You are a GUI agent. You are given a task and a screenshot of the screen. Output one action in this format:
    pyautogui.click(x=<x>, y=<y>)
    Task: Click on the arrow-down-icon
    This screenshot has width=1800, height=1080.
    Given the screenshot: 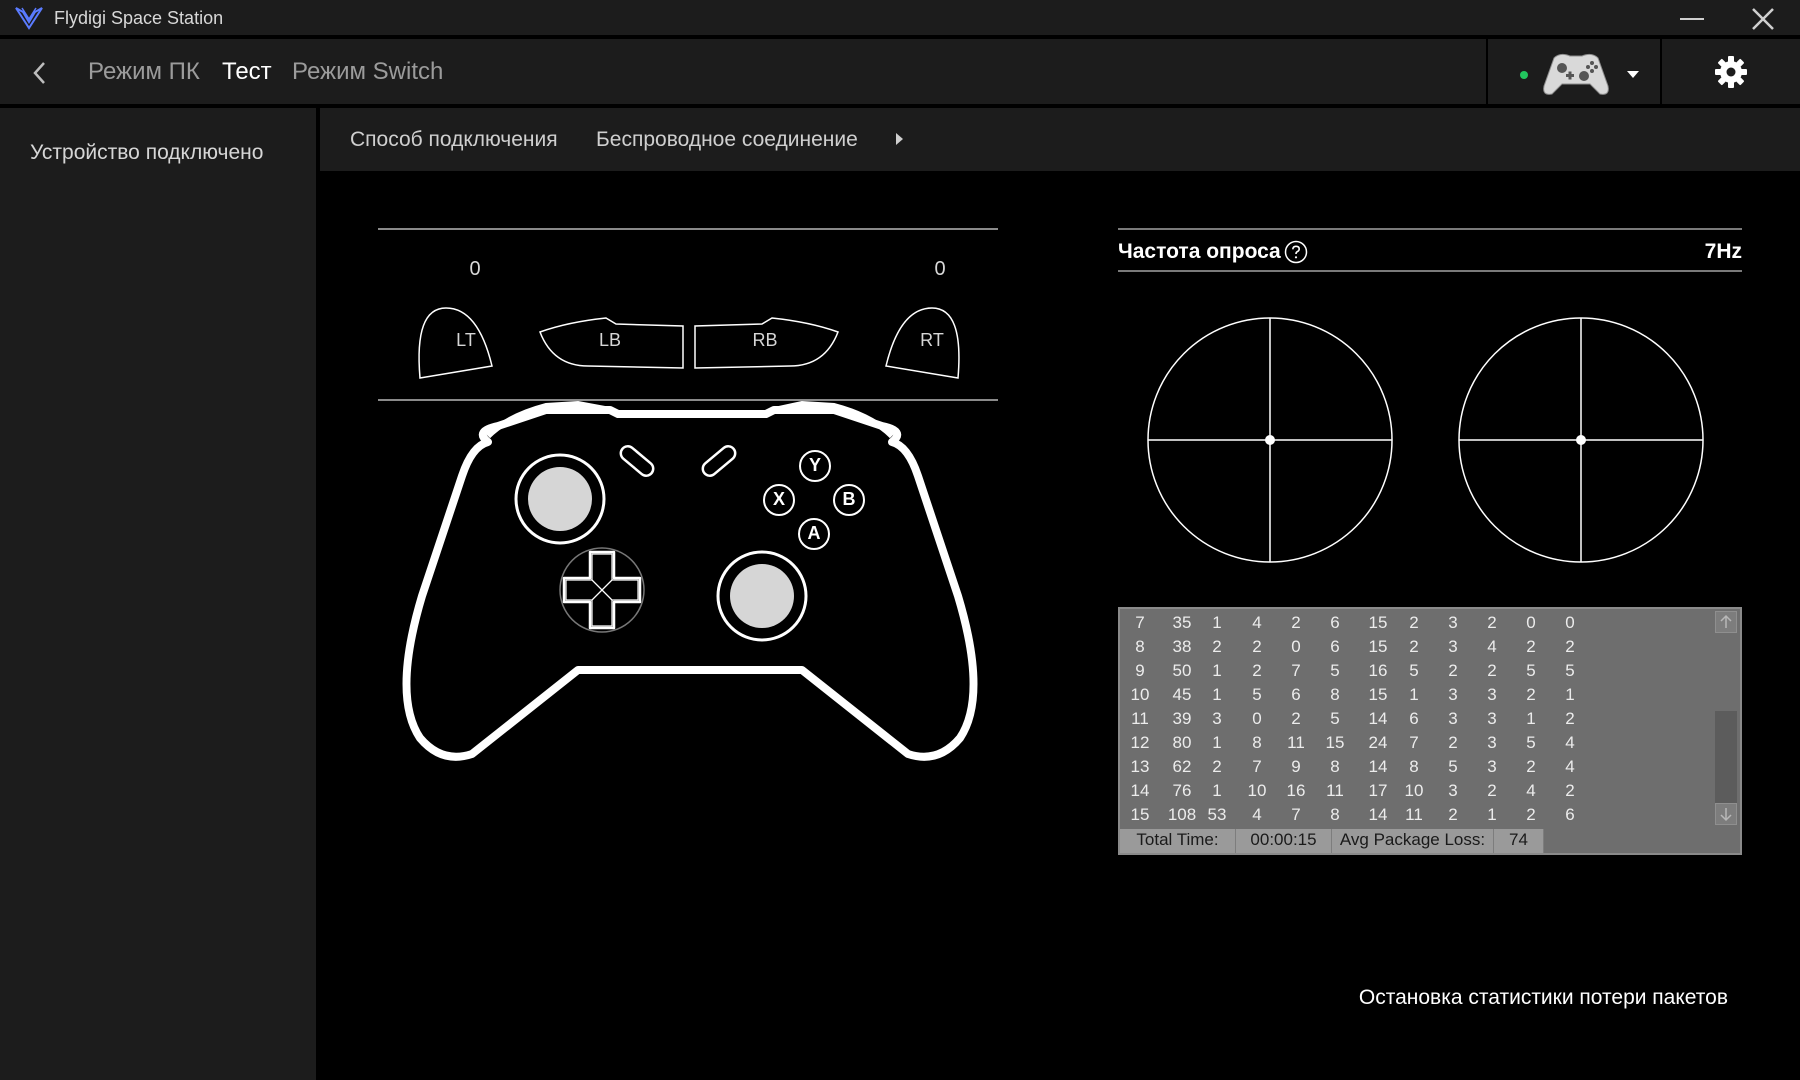 What is the action you would take?
    pyautogui.click(x=1726, y=815)
    